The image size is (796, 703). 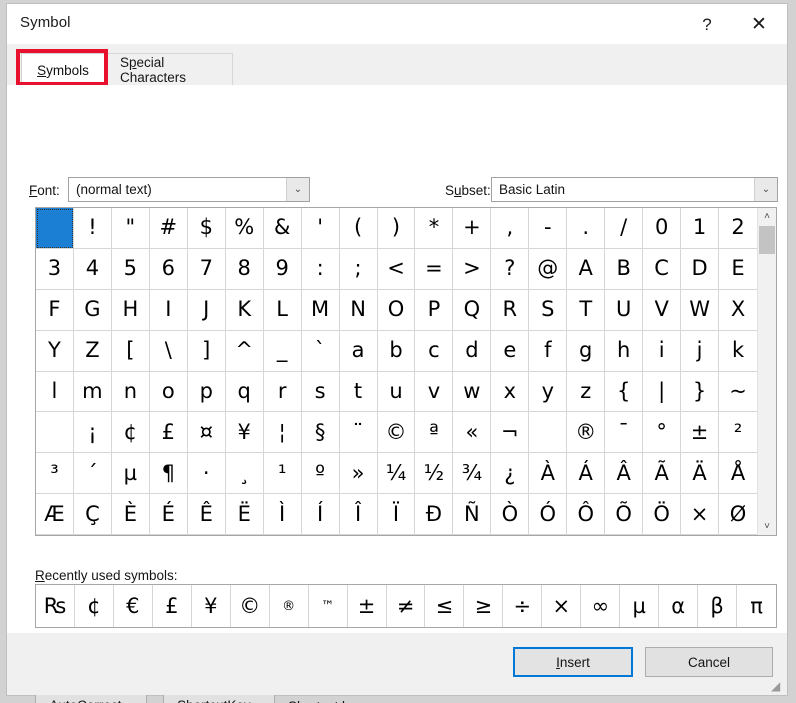 What do you see at coordinates (169, 69) in the screenshot?
I see `tab-special-characters: Special Characters` at bounding box center [169, 69].